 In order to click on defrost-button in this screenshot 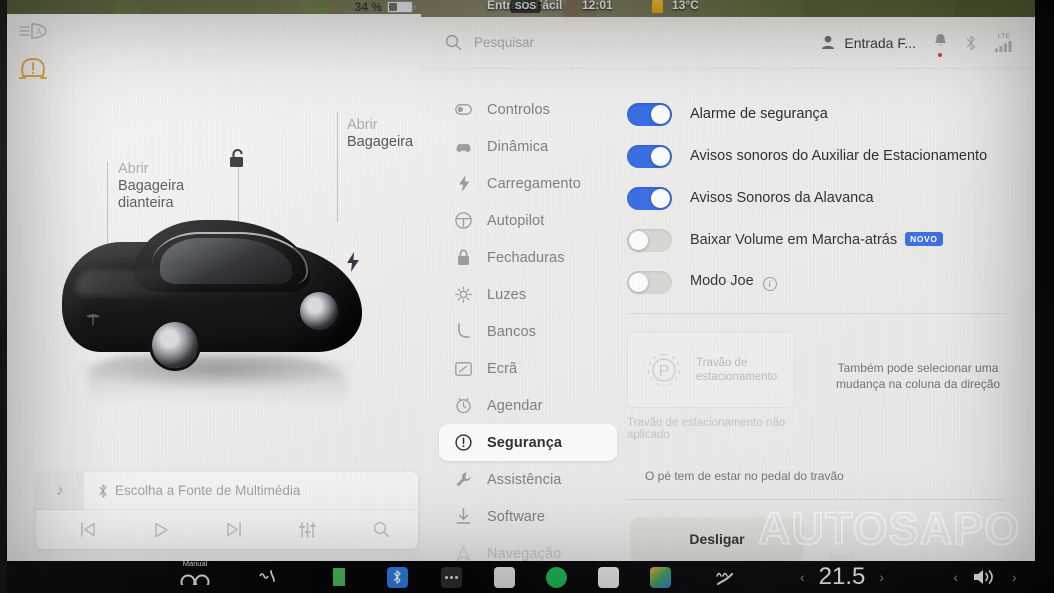, I will do `click(725, 577)`.